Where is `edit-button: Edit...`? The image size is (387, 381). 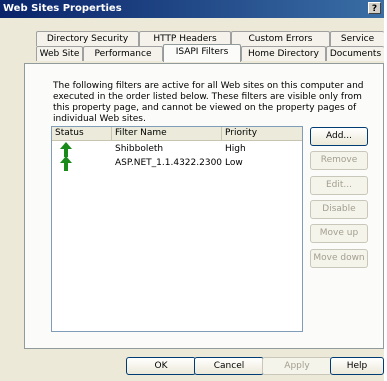 edit-button: Edit... is located at coordinates (339, 185).